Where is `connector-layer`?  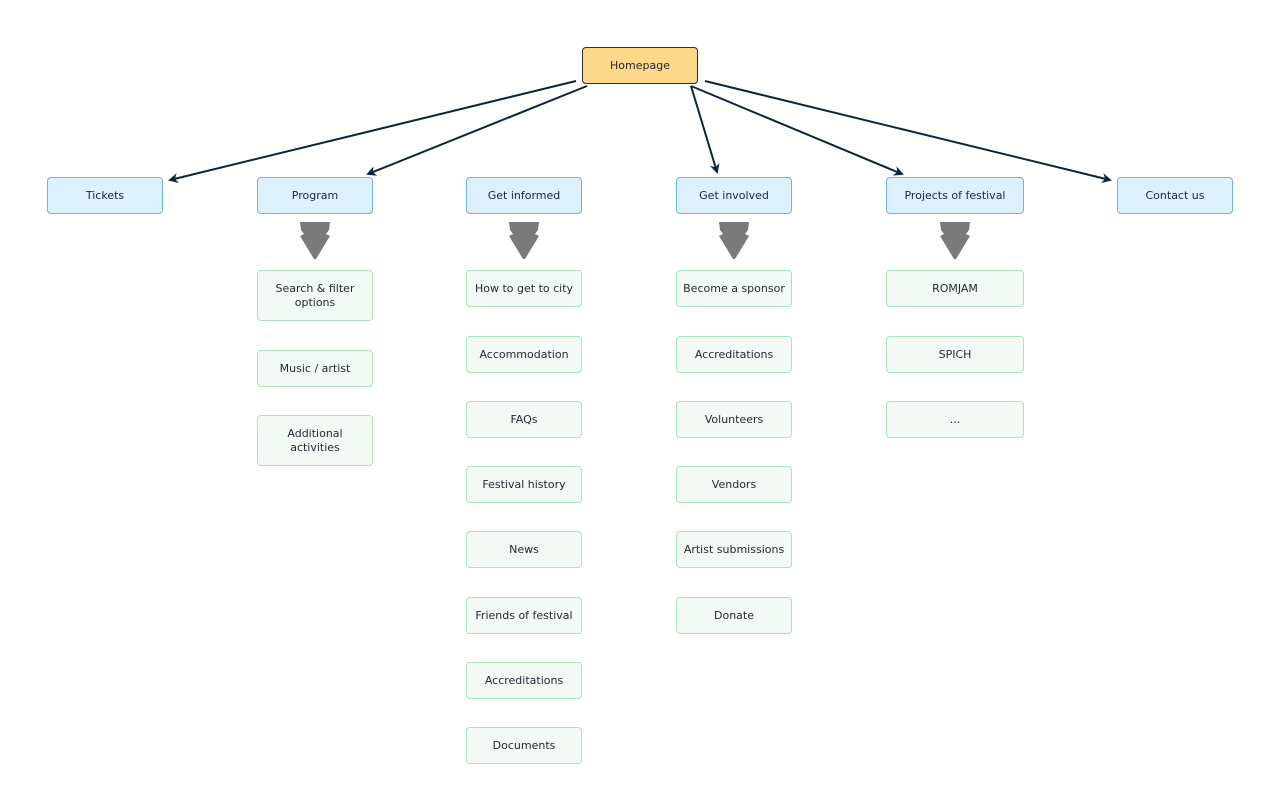 connector-layer is located at coordinates (640, 131).